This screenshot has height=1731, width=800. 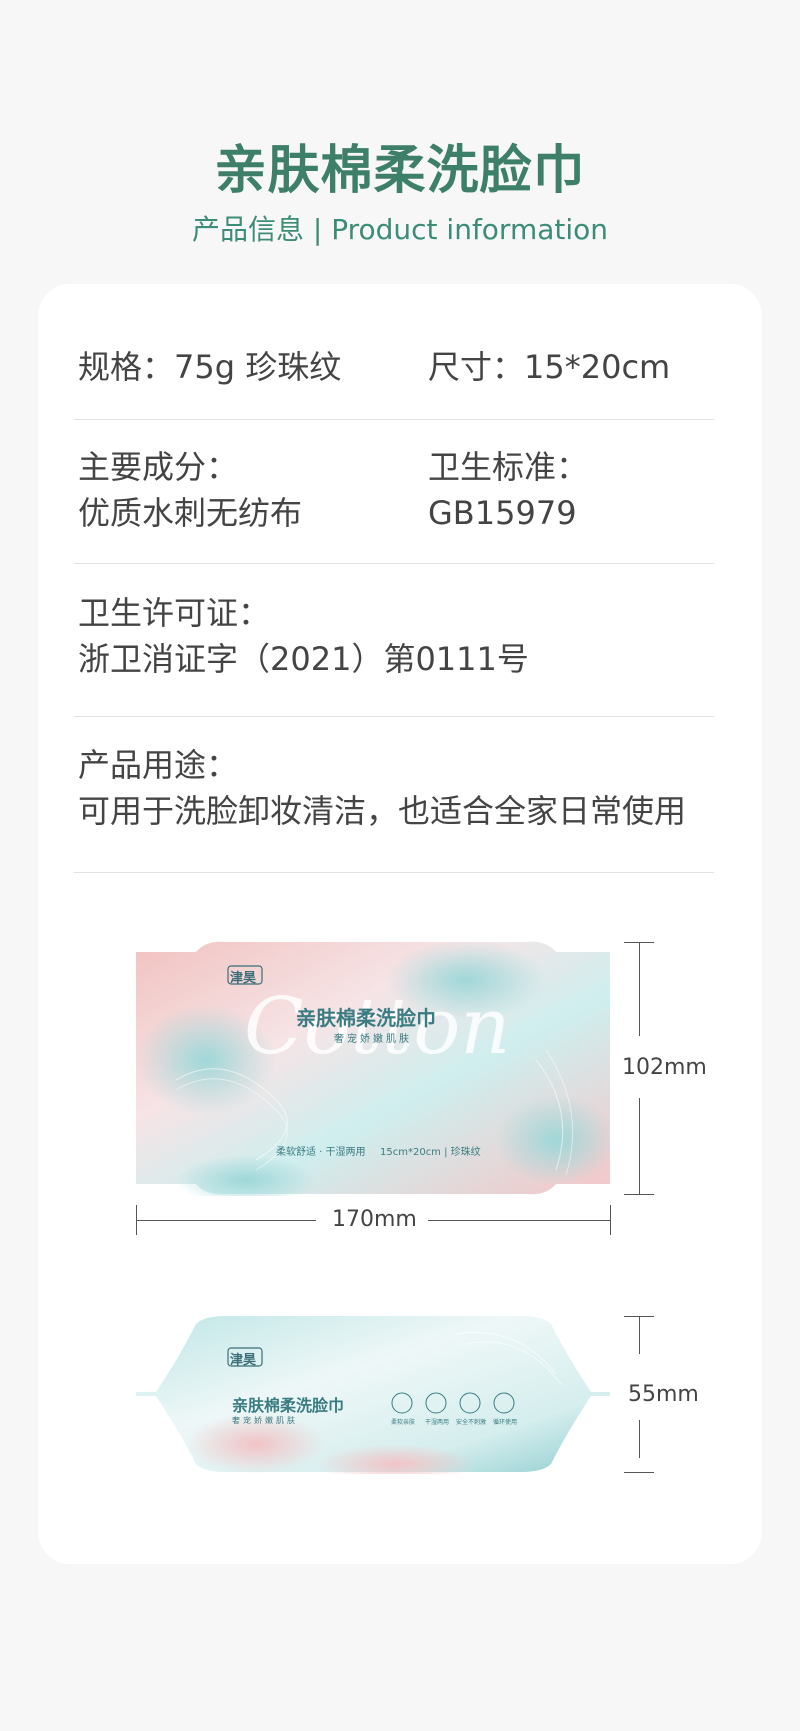 I want to click on standard-value: GB15979, so click(x=502, y=513).